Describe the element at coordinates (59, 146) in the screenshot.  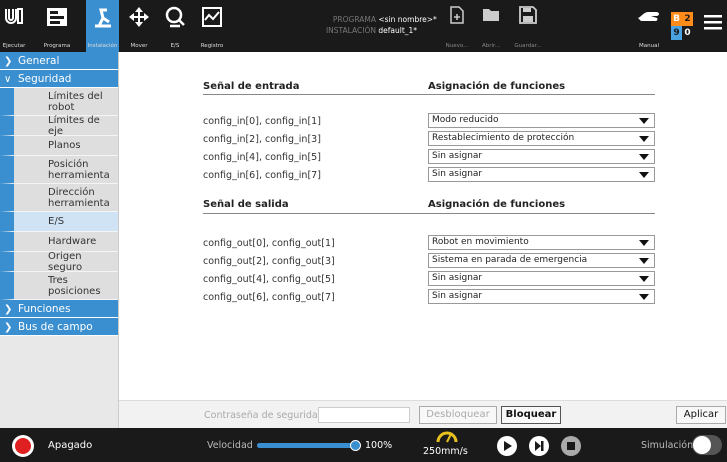
I see `sidebar-item-planes: Planos` at that location.